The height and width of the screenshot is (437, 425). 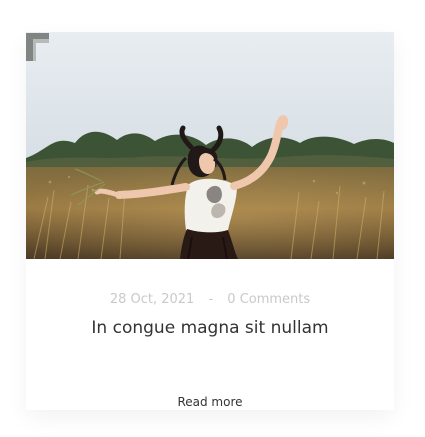 What do you see at coordinates (210, 328) in the screenshot?
I see `post-title: In congue magna sit nullam` at bounding box center [210, 328].